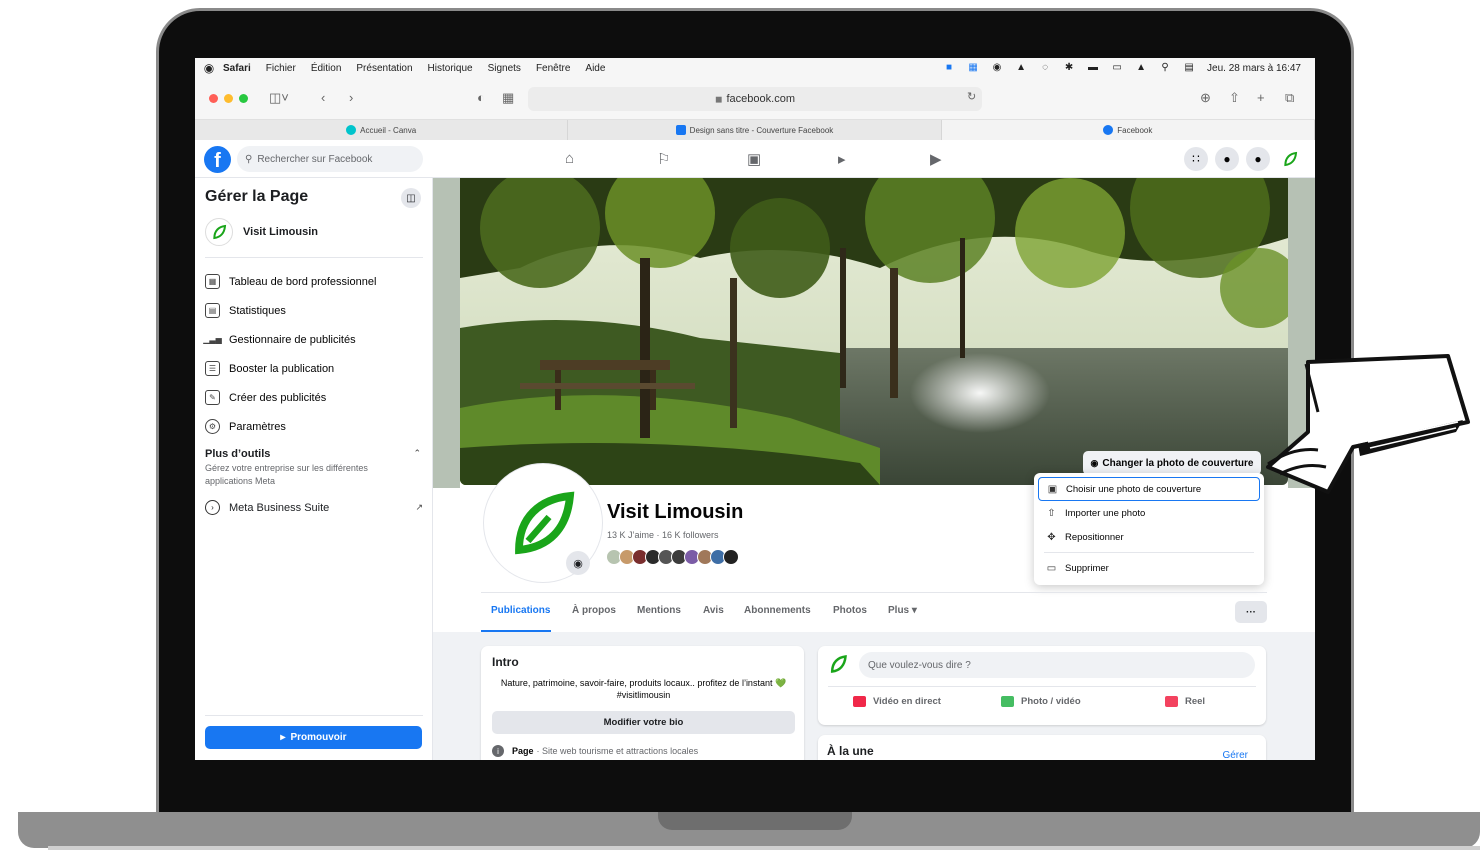 This screenshot has height=852, width=1480. What do you see at coordinates (209, 68) in the screenshot?
I see `apple-icon: ◉` at bounding box center [209, 68].